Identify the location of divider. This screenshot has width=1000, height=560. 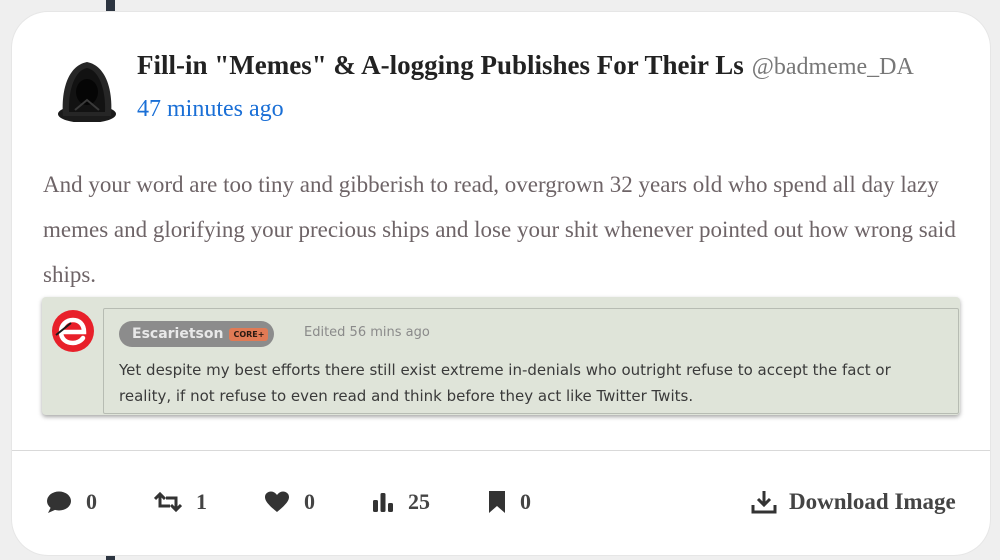
(501, 450).